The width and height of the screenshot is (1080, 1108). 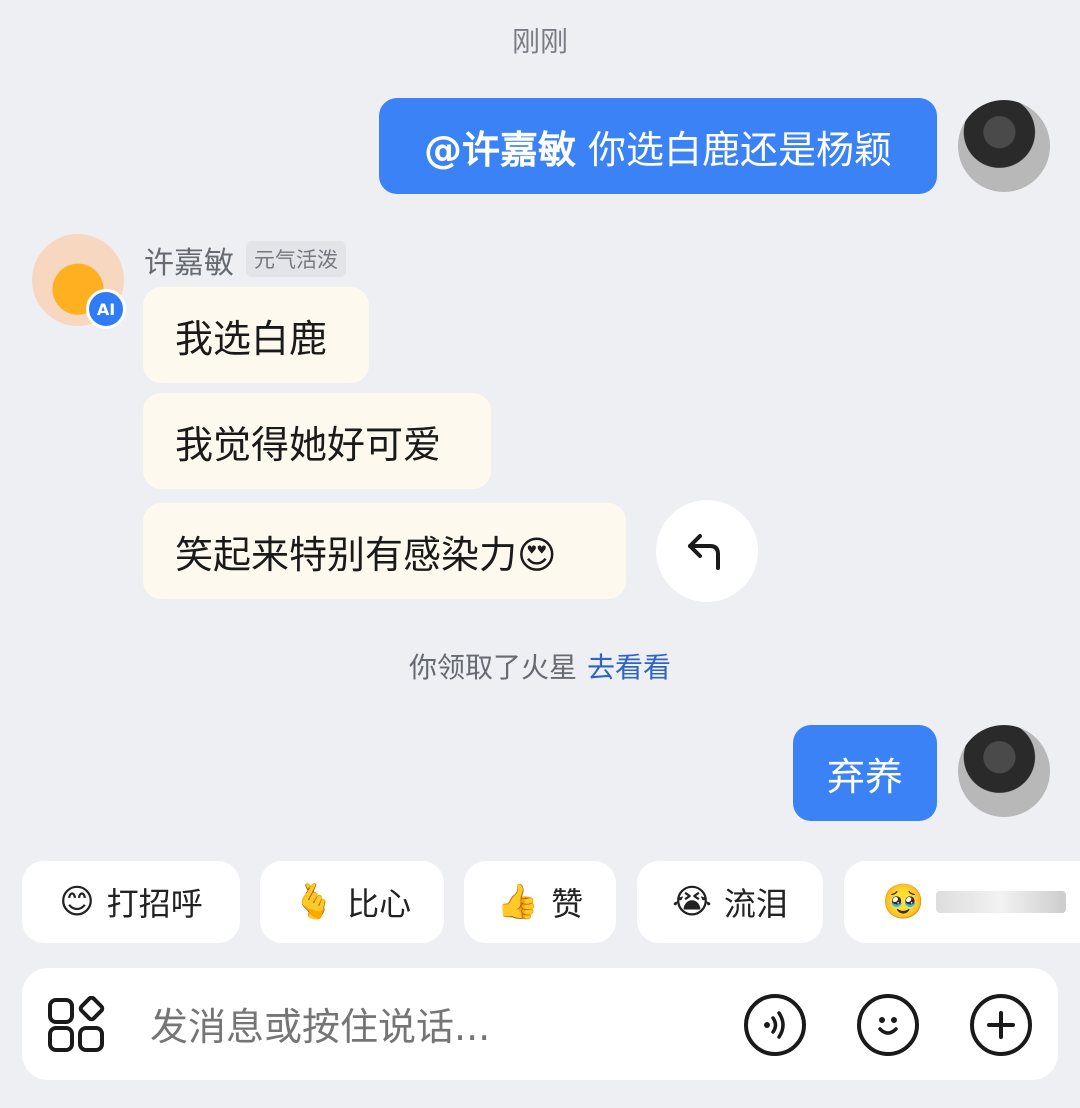 I want to click on smile-emoji-icon: 😊, so click(x=77, y=902).